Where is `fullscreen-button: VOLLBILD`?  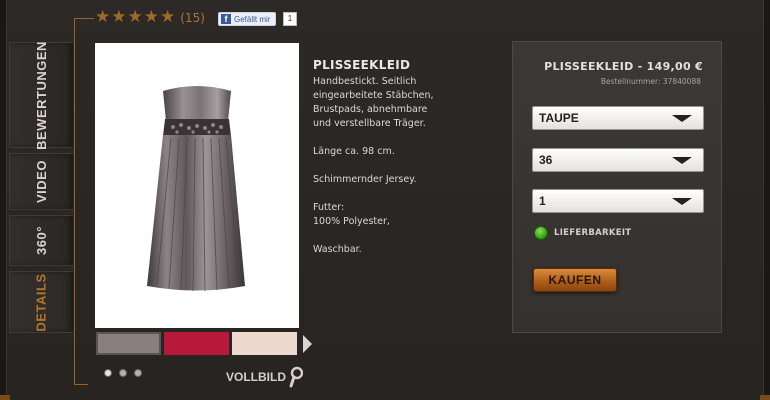
fullscreen-button: VOLLBILD is located at coordinates (264, 377).